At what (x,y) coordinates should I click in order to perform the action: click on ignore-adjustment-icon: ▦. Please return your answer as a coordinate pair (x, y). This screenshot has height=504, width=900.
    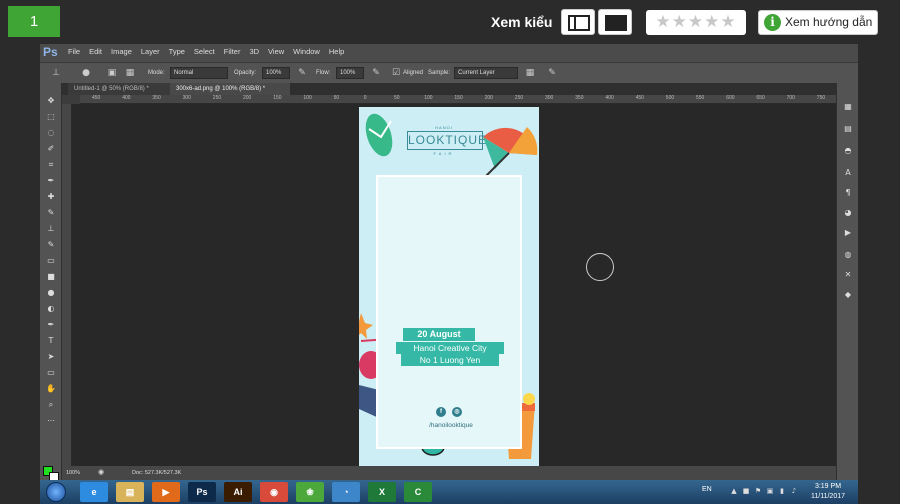
    Looking at the image, I should click on (530, 73).